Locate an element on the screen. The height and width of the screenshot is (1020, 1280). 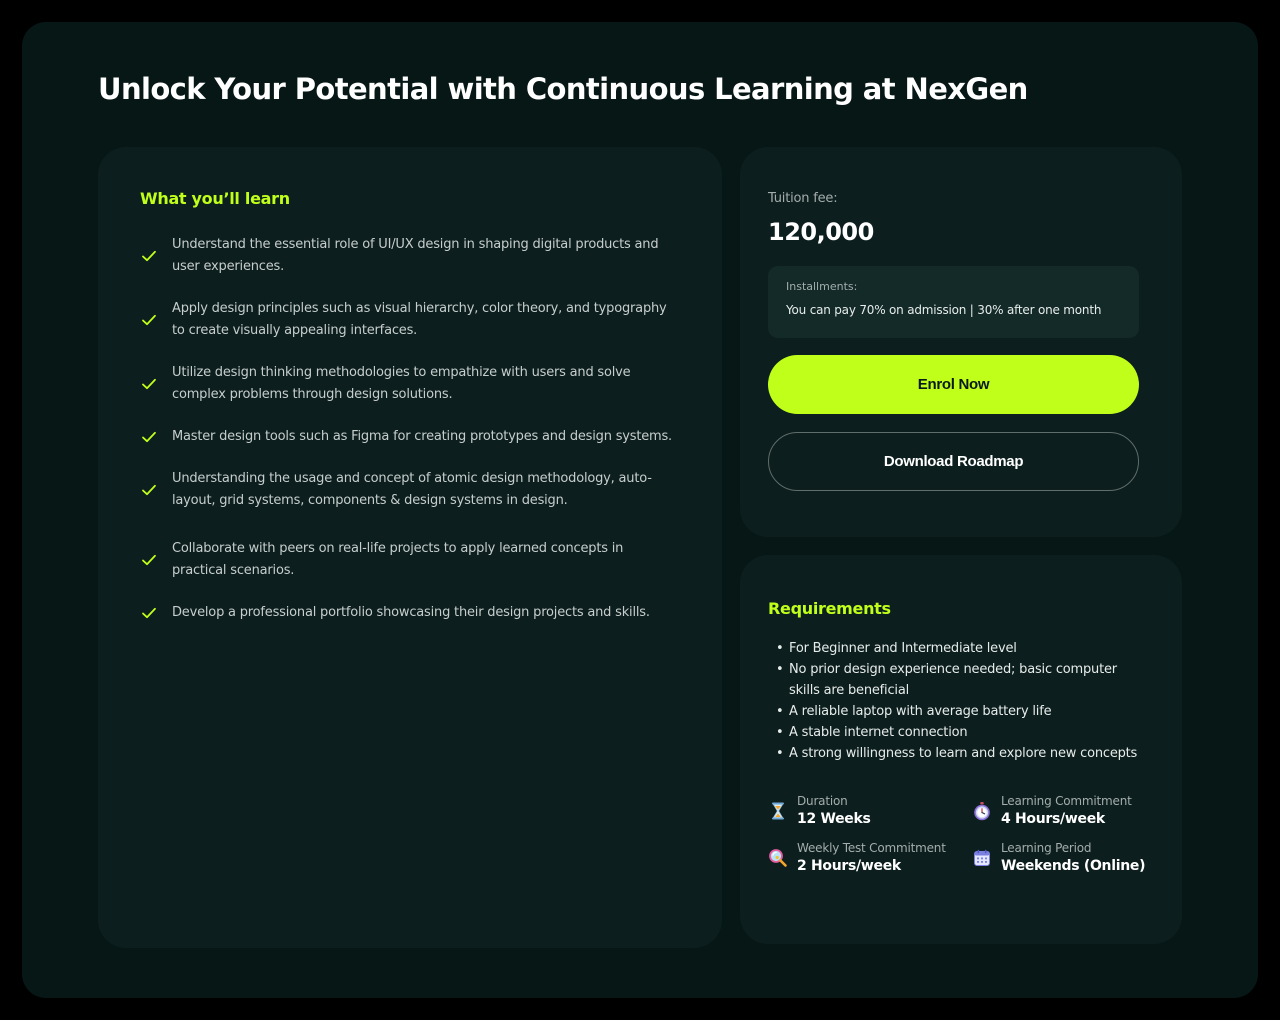
stat-weekly-test-commitment: Weekly Test Commitment 2 Hours/week is located at coordinates (870, 857).